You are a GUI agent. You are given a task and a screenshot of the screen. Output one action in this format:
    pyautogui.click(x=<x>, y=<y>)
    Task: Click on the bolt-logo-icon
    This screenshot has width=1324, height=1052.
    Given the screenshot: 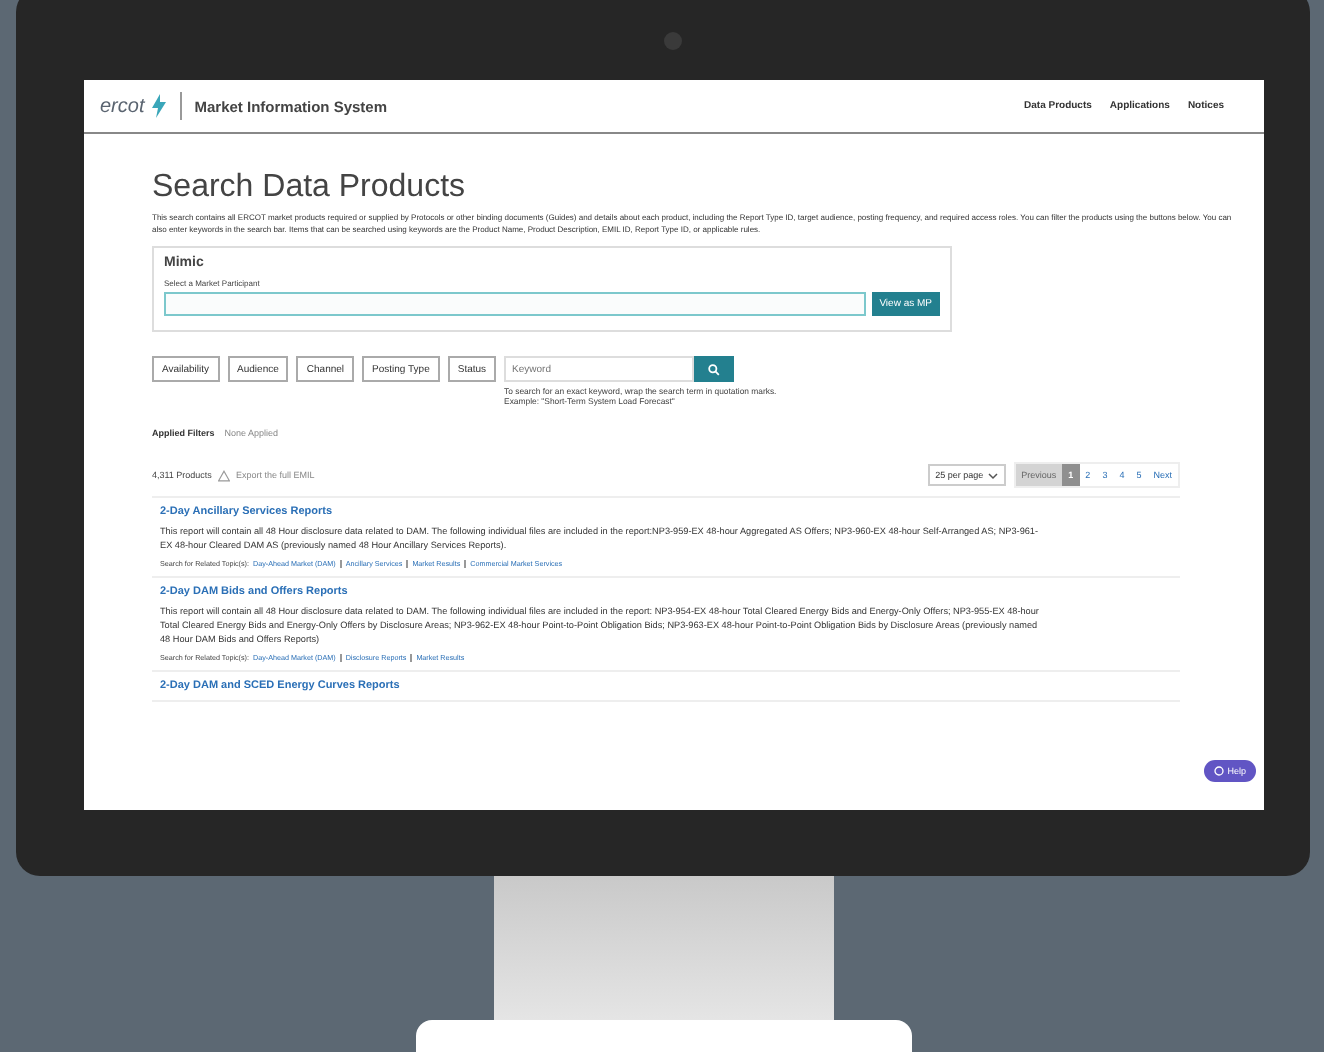 What is the action you would take?
    pyautogui.click(x=159, y=106)
    